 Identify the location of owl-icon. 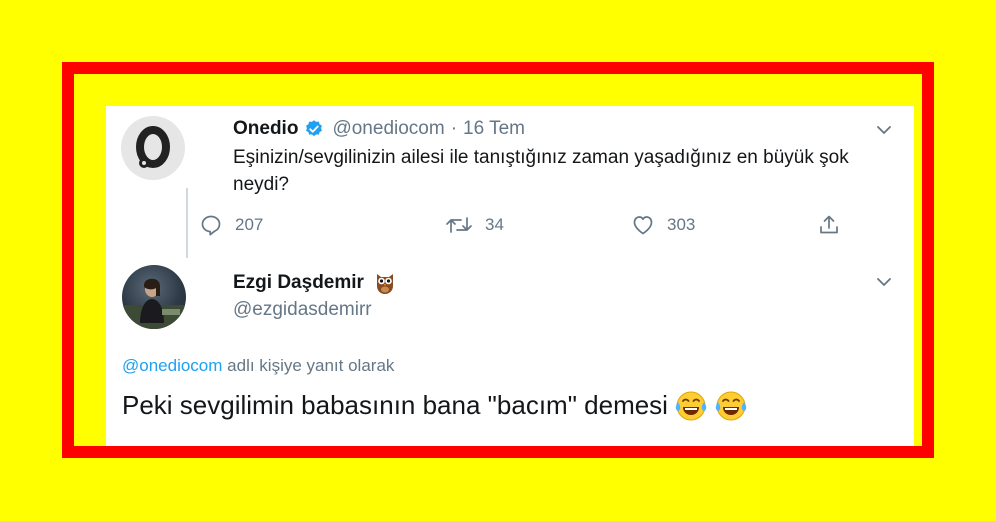
(385, 283).